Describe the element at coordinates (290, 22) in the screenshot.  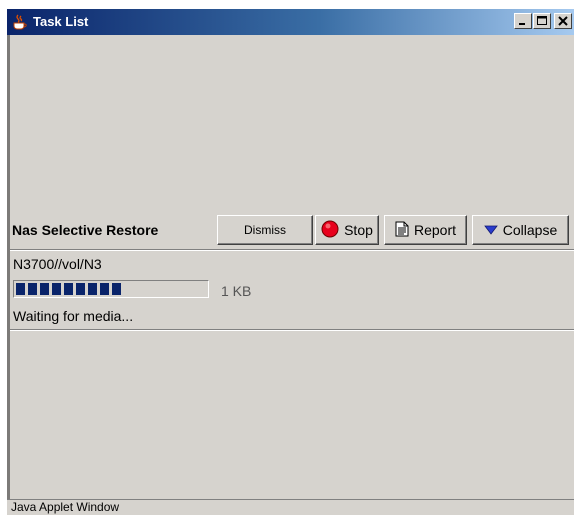
I see `title-bar: Task List` at that location.